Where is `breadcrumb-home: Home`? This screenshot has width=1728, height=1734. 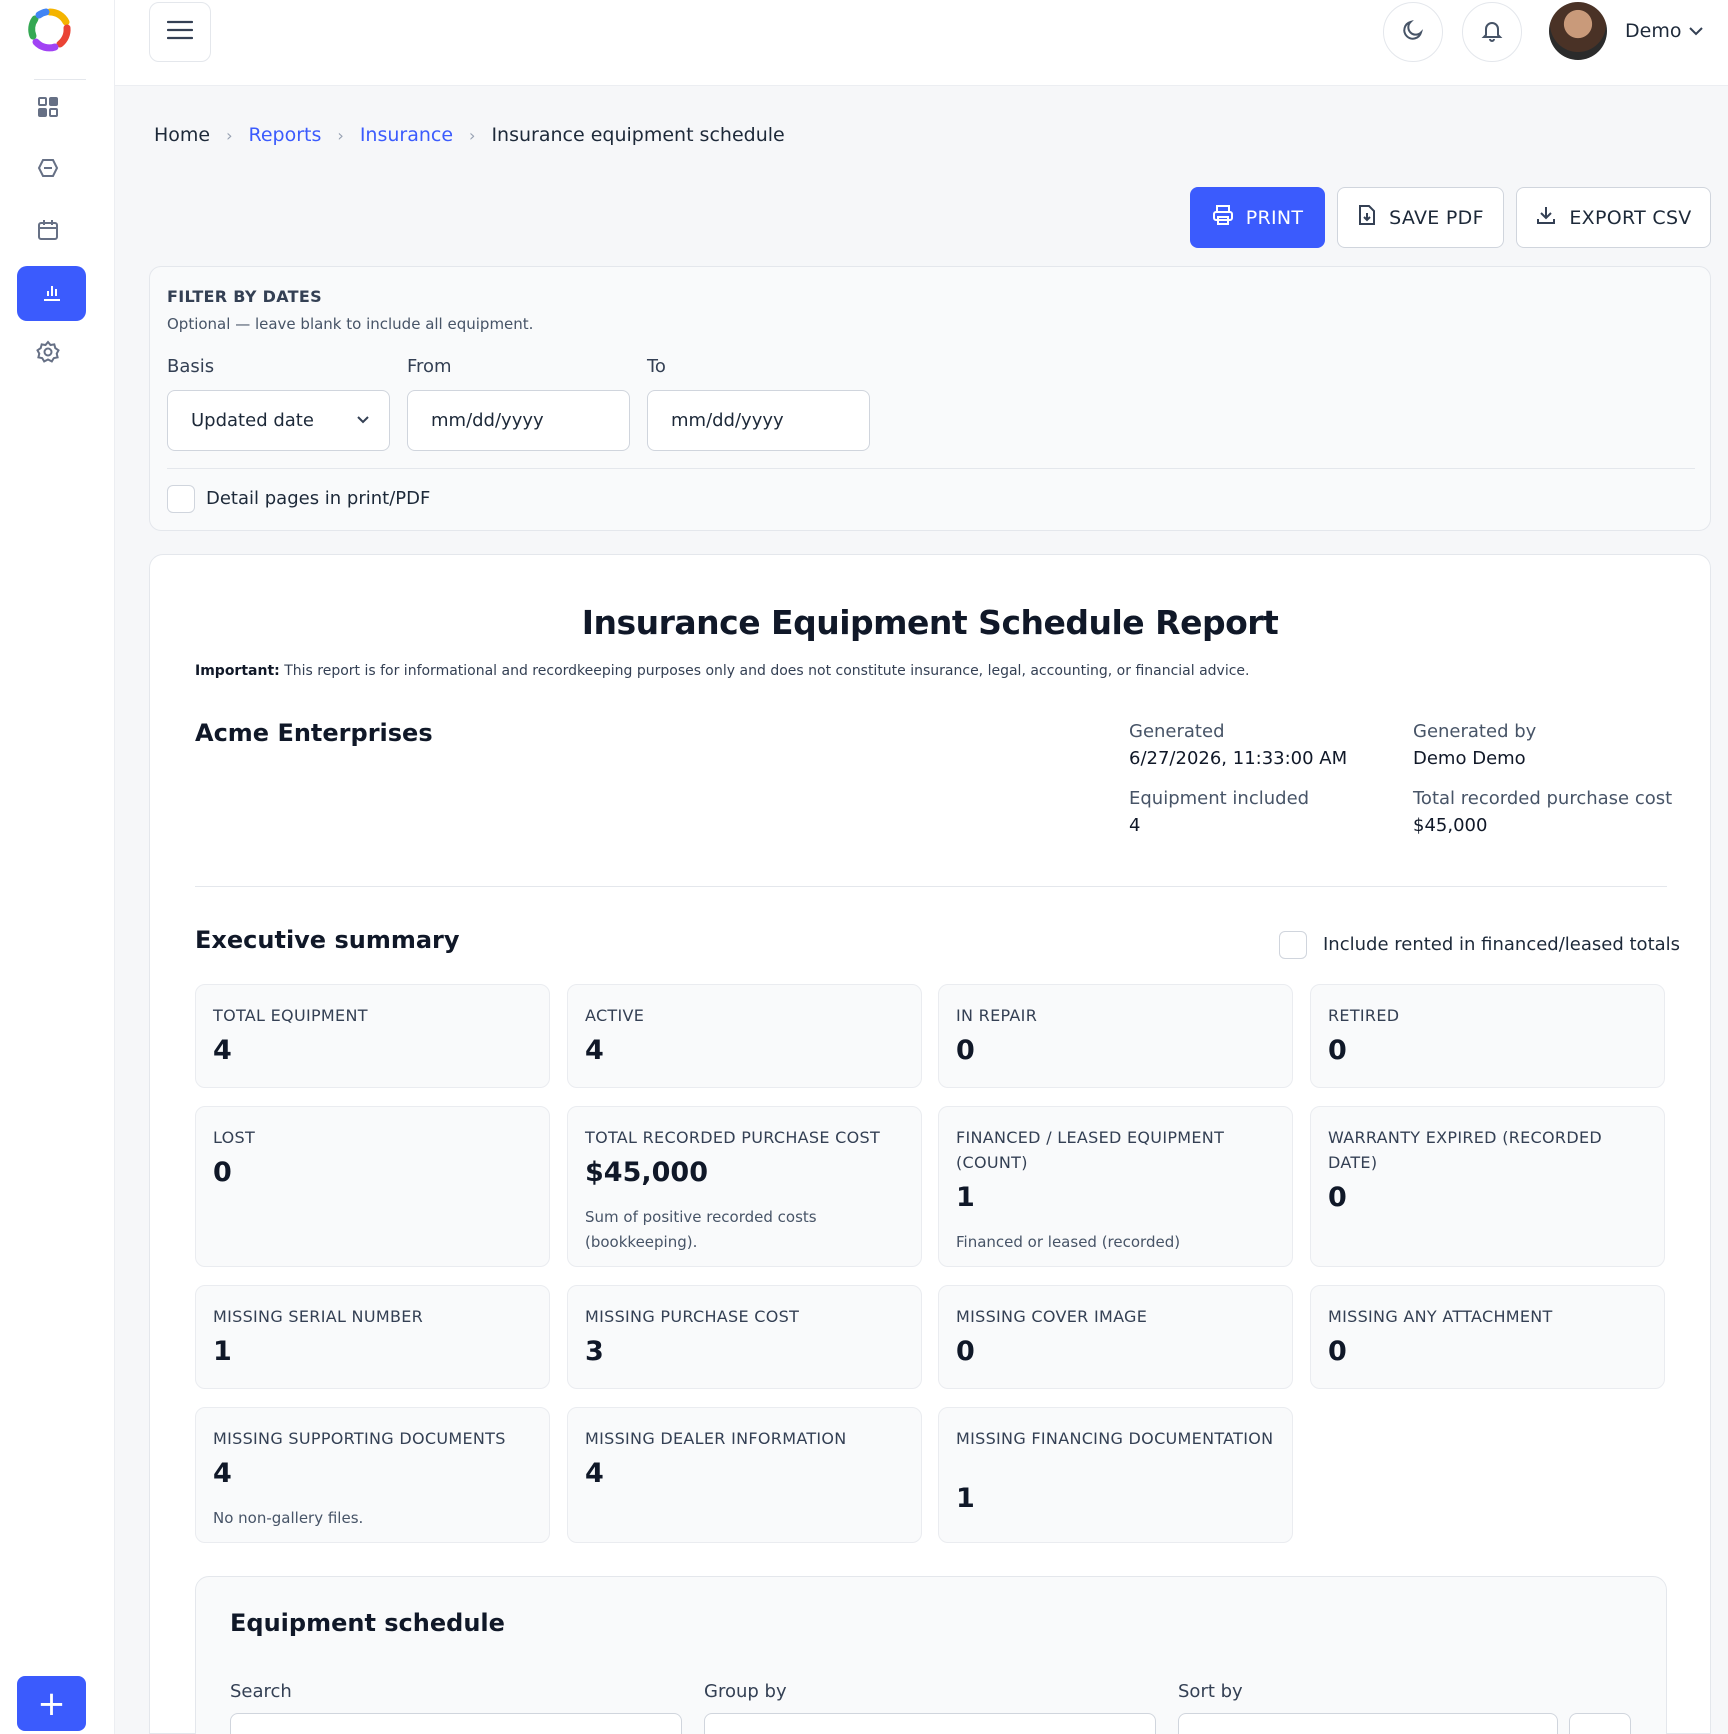 breadcrumb-home: Home is located at coordinates (182, 135).